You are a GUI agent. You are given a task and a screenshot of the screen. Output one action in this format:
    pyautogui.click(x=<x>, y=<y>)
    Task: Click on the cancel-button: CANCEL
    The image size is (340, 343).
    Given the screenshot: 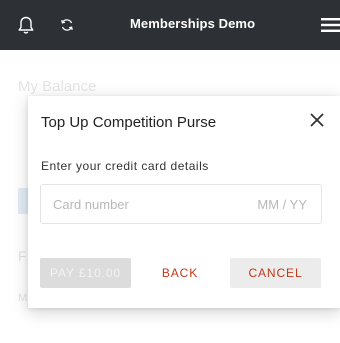 What is the action you would take?
    pyautogui.click(x=275, y=273)
    